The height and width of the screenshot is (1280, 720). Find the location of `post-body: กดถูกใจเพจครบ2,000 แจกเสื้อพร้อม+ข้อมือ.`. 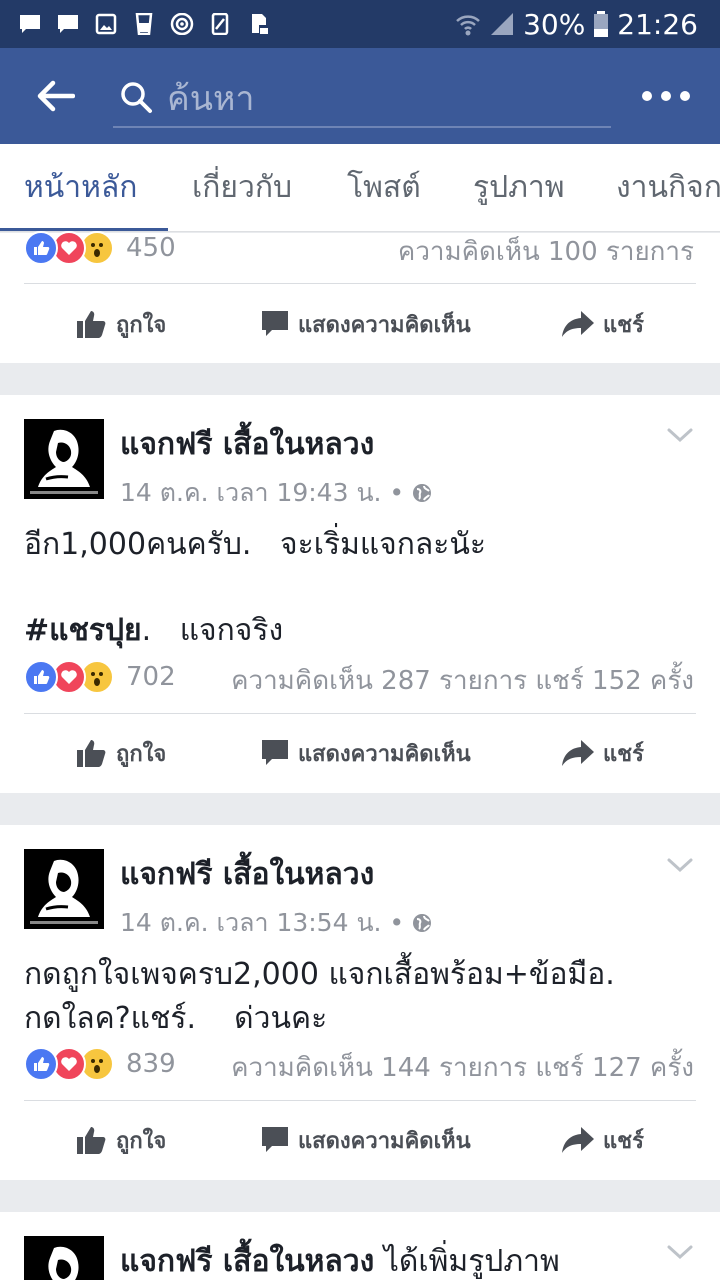

post-body: กดถูกใจเพจครบ2,000 แจกเสื้อพร้อม+ข้อมือ. is located at coordinates (360, 975).